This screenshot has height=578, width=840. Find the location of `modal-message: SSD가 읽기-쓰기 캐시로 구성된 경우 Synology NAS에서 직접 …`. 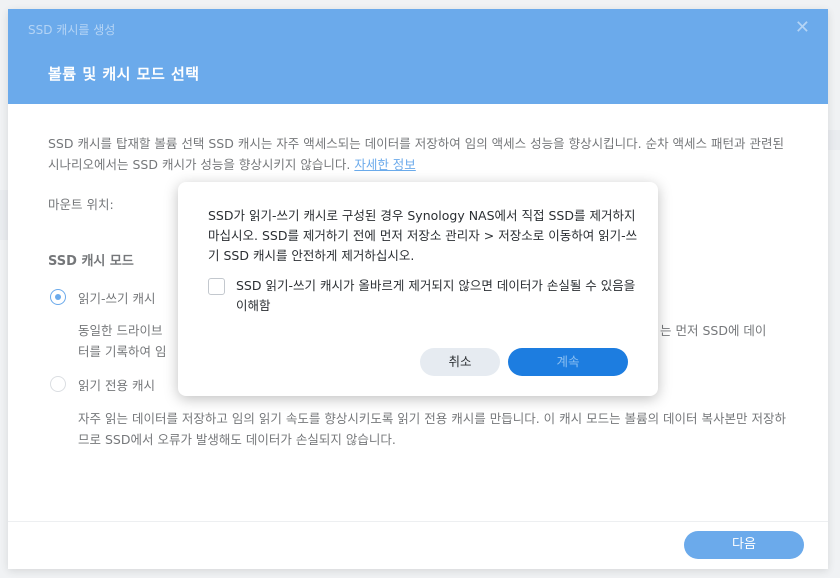

modal-message: SSD가 읽기-쓰기 캐시로 구성된 경우 Synology NAS에서 직접 … is located at coordinates (423, 235).